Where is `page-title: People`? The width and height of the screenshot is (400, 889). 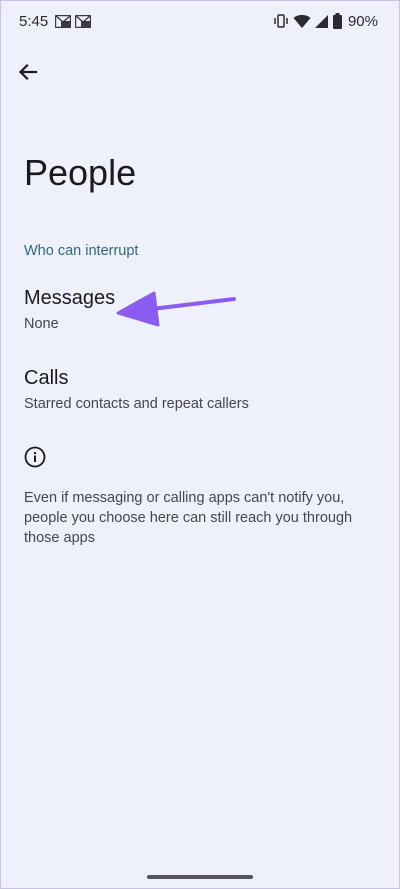
page-title: People is located at coordinates (80, 172).